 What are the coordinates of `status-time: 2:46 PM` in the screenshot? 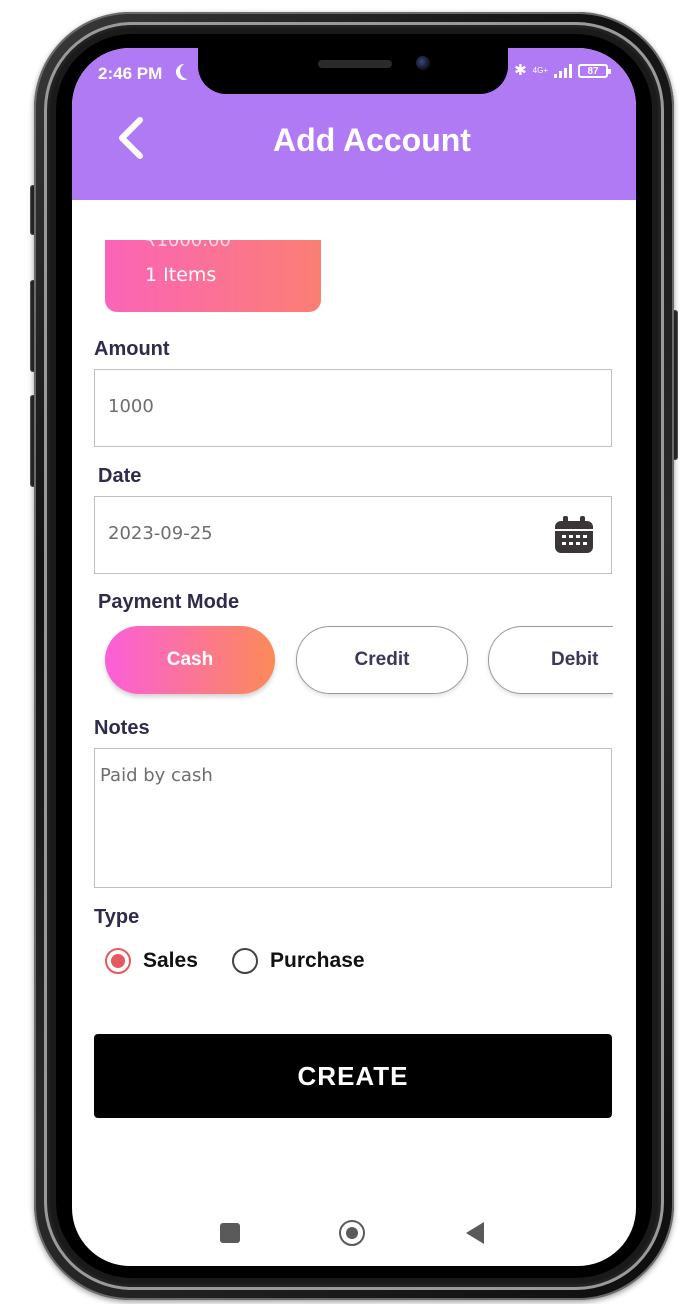 It's located at (130, 73).